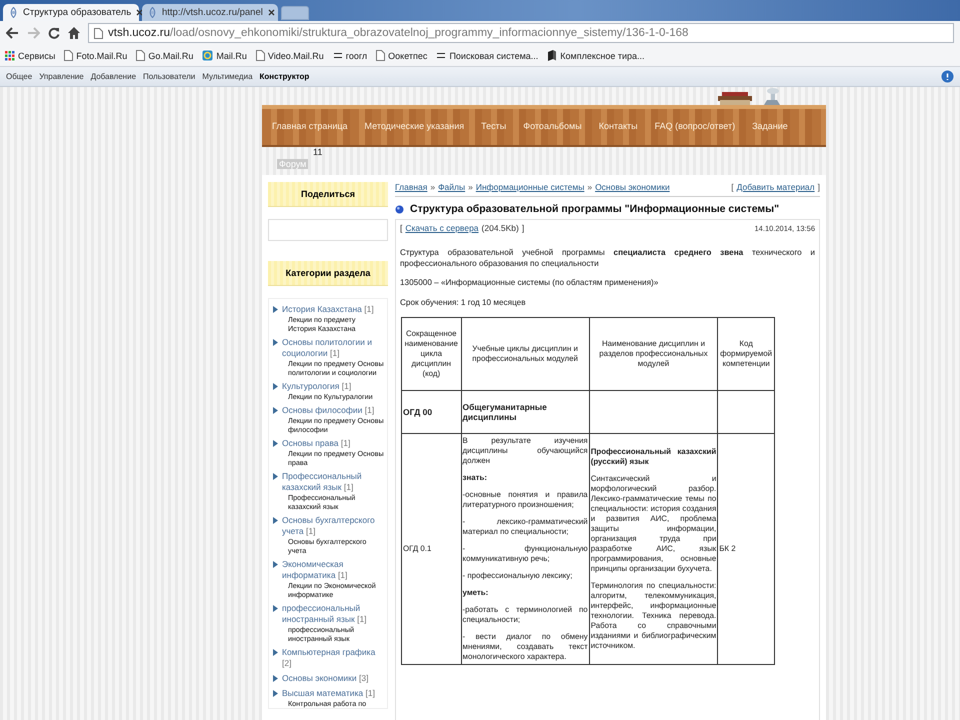  I want to click on breadcrumb-link: Основы экономики, so click(632, 187).